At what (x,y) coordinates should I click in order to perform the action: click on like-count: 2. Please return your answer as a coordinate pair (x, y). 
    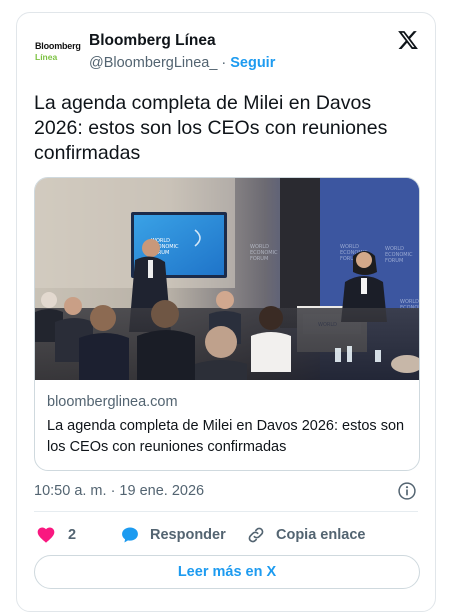
    Looking at the image, I should click on (72, 535).